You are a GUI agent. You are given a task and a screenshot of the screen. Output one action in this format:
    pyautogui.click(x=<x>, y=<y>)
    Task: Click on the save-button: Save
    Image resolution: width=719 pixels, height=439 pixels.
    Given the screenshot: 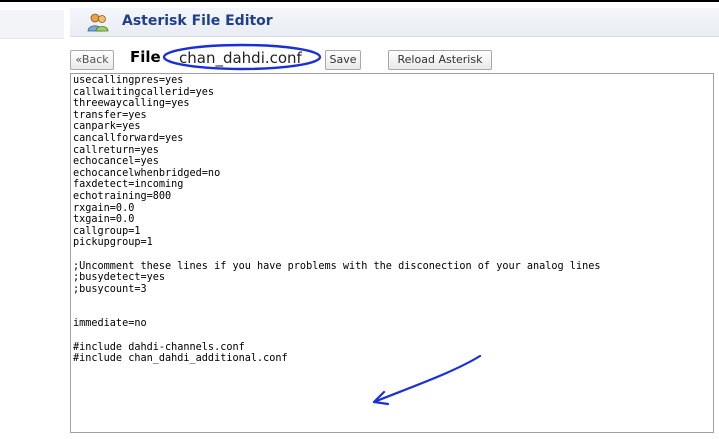 What is the action you would take?
    pyautogui.click(x=343, y=60)
    